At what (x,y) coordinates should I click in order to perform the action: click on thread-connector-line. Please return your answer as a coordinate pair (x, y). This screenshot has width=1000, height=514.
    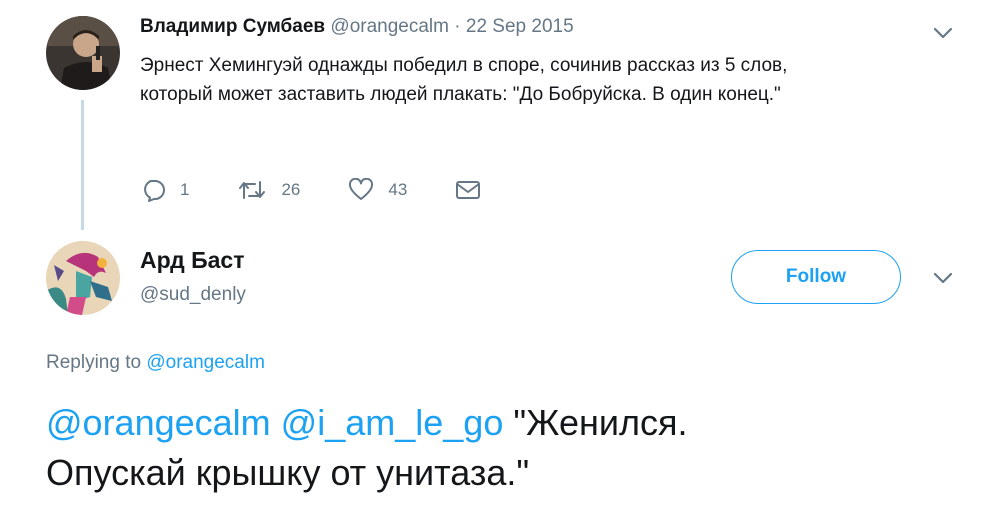
    Looking at the image, I should click on (82, 165).